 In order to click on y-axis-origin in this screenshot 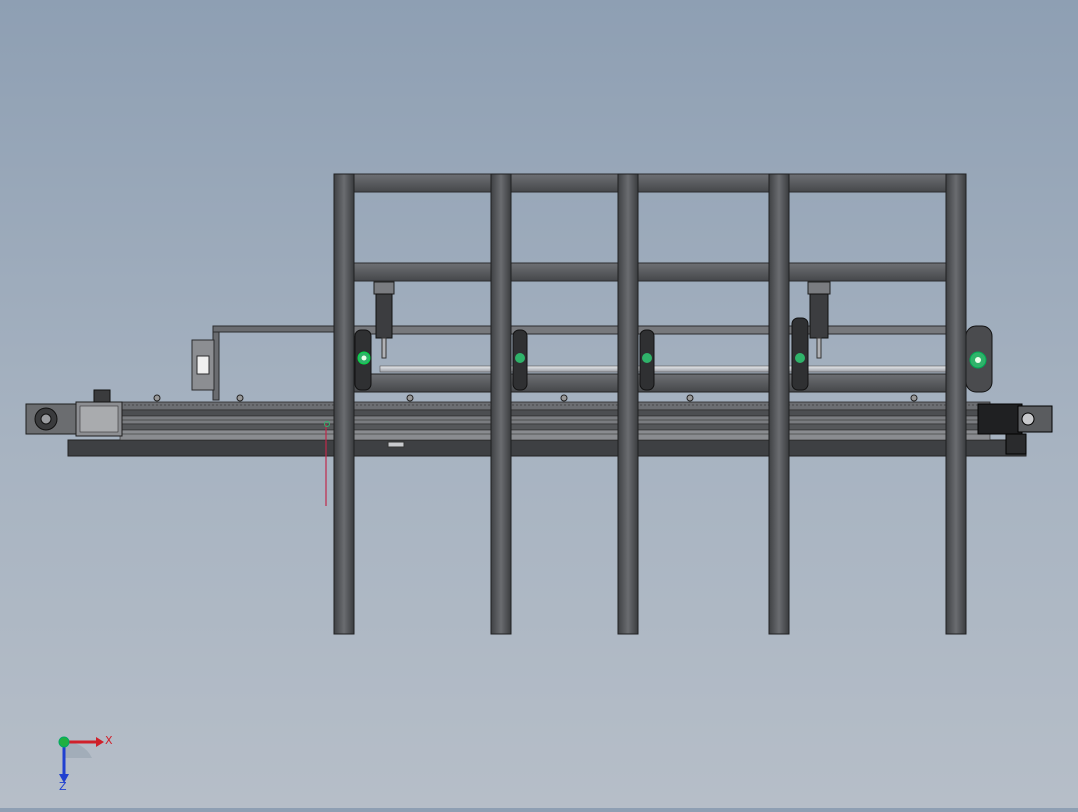, I will do `click(64, 742)`.